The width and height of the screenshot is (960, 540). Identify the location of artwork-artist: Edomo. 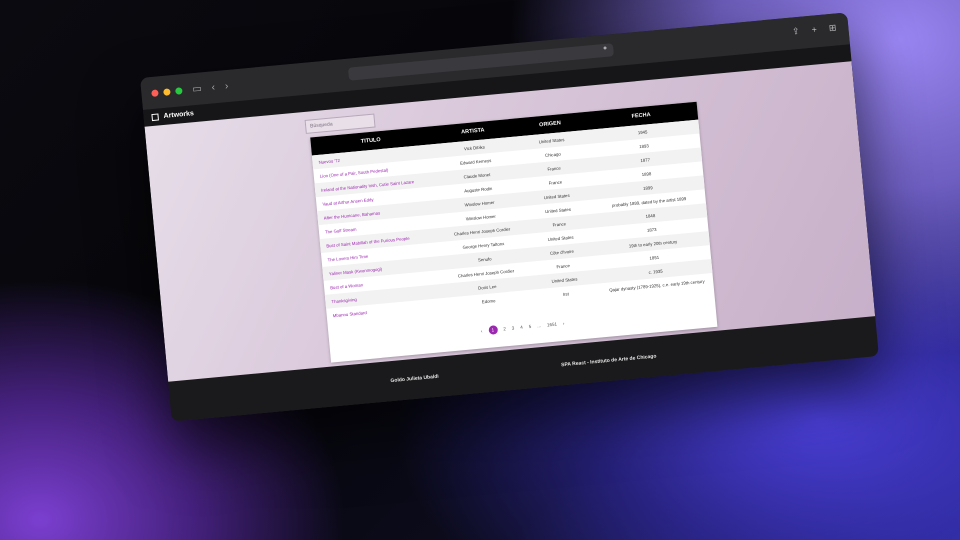
(488, 300).